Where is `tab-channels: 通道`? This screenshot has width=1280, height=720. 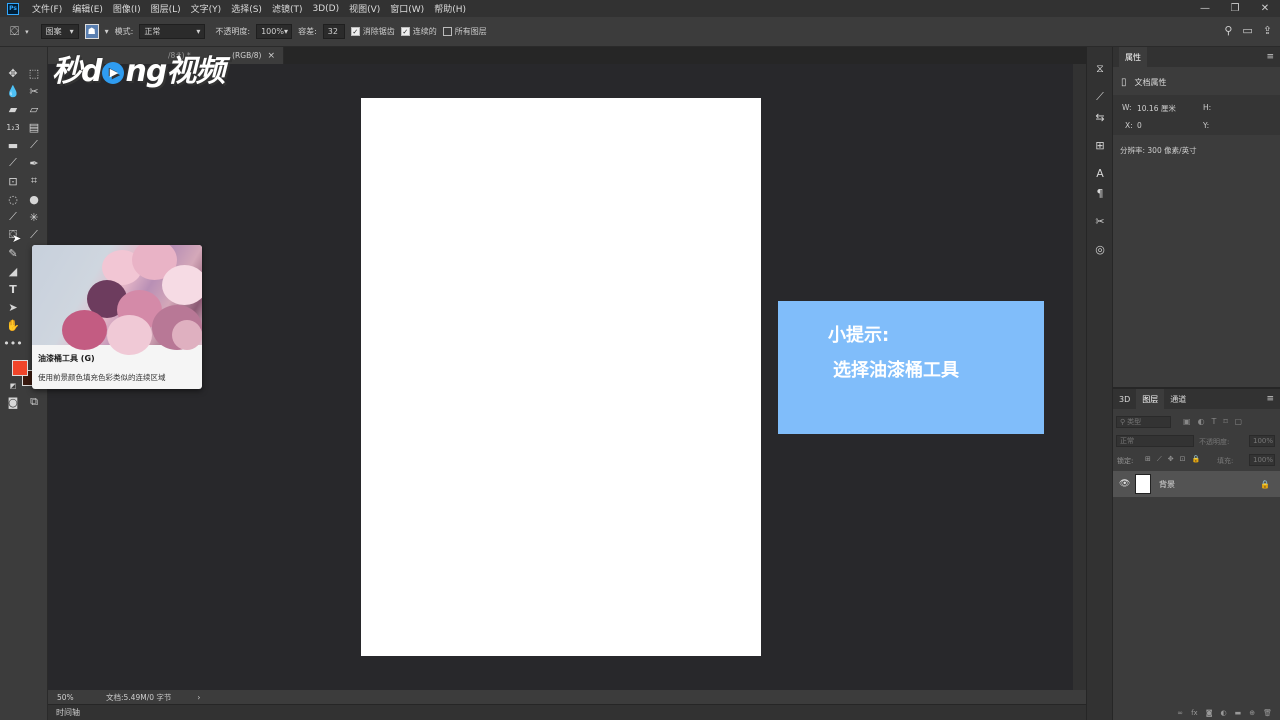 tab-channels: 通道 is located at coordinates (1178, 399).